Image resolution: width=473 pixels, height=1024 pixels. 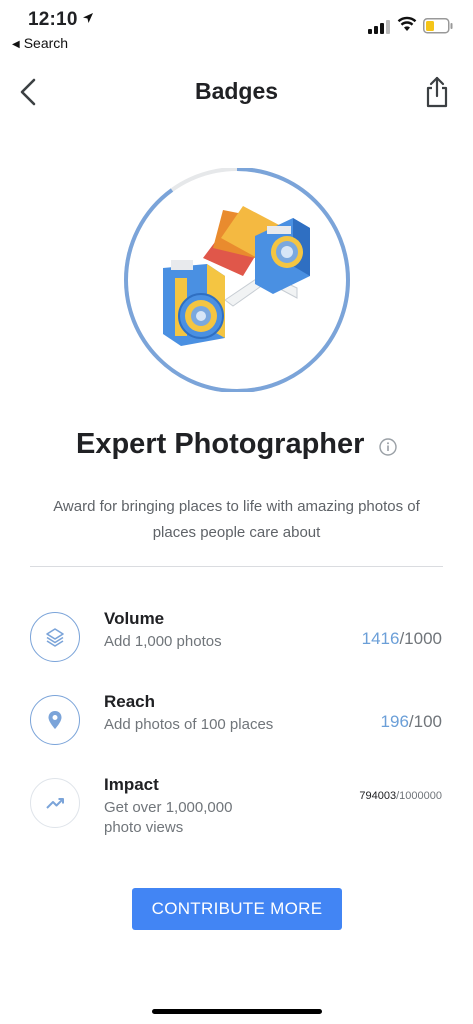 I want to click on info-icon, so click(x=388, y=447).